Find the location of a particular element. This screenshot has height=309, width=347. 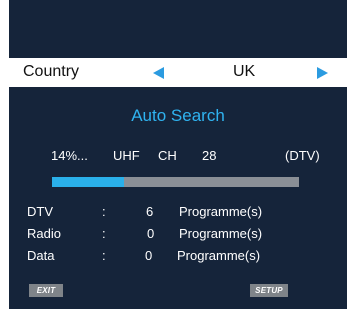

setup-button: SETUP is located at coordinates (269, 290).